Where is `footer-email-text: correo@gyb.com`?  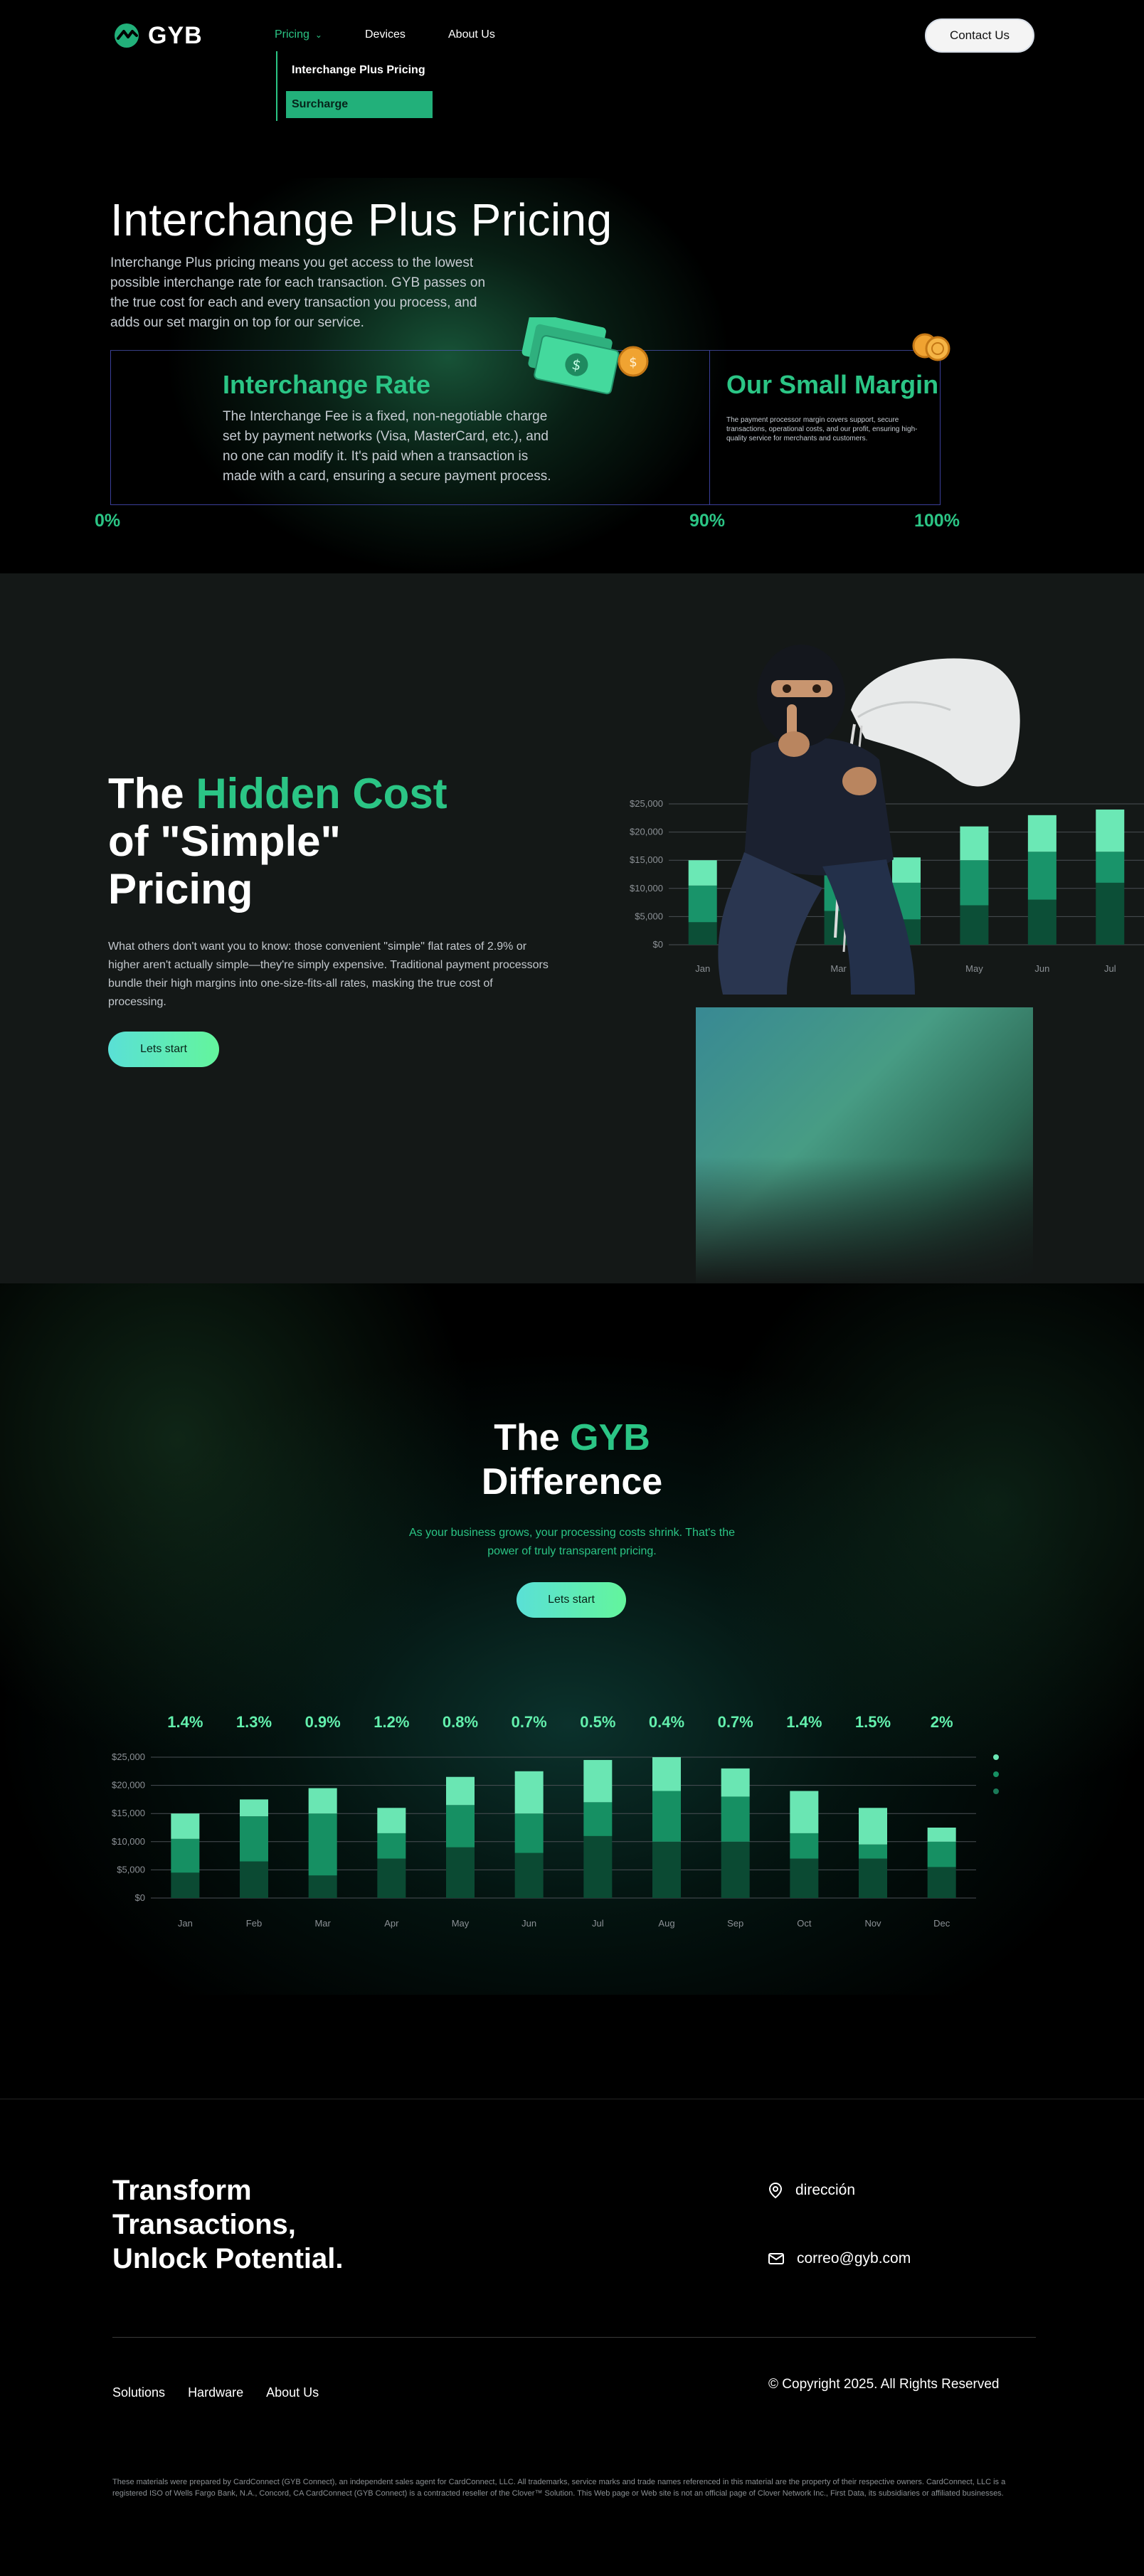 footer-email-text: correo@gyb.com is located at coordinates (854, 2258).